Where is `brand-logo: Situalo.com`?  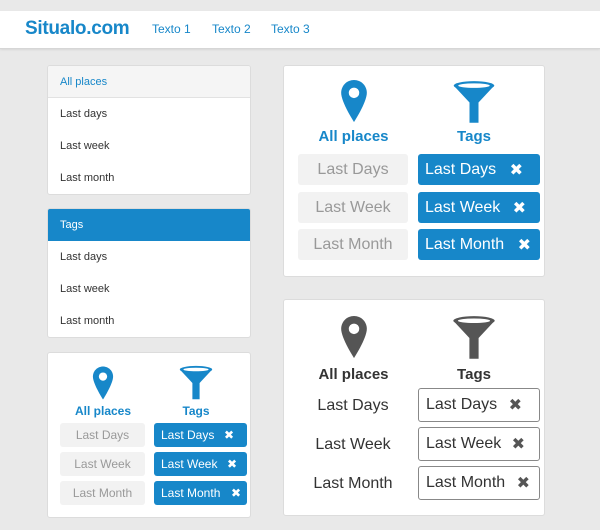
brand-logo: Situalo.com is located at coordinates (77, 29).